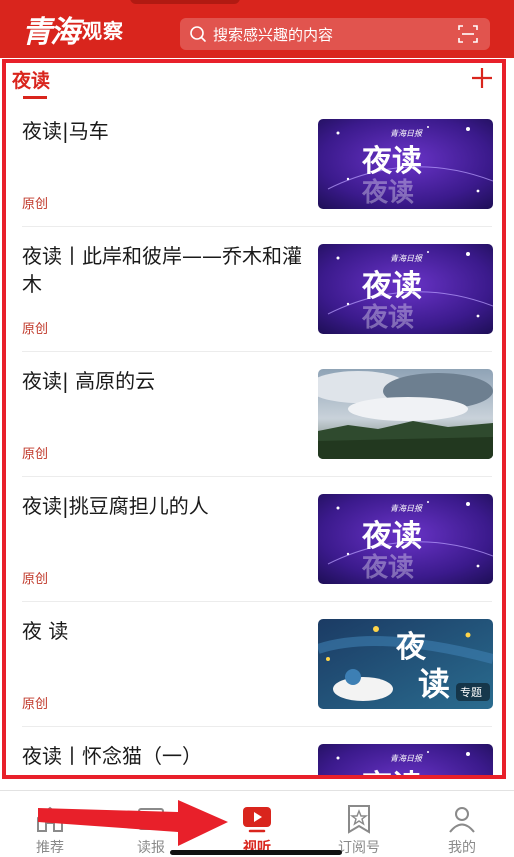 This screenshot has width=514, height=857. What do you see at coordinates (35, 97) in the screenshot?
I see `section-title-underline` at bounding box center [35, 97].